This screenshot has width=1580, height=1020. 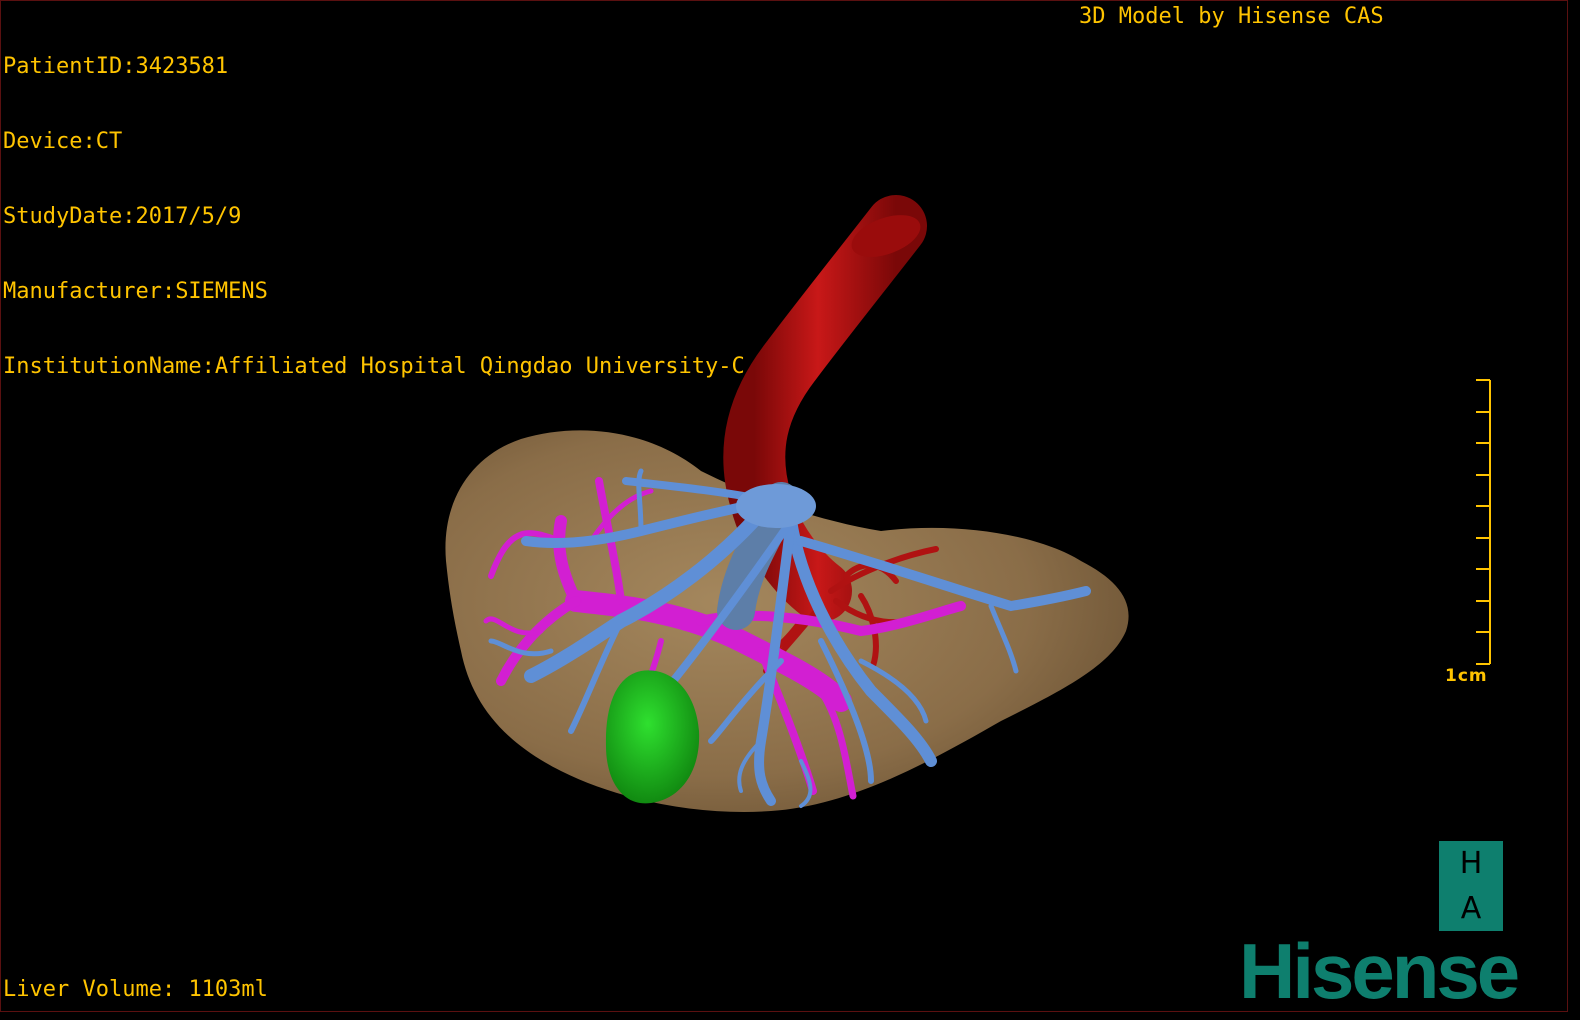 I want to click on liver-volume-label: Liver Volume:, so click(x=89, y=989).